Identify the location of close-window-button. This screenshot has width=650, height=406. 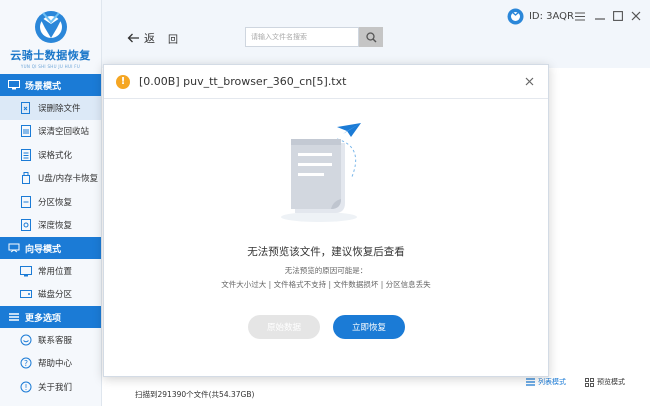
(636, 16).